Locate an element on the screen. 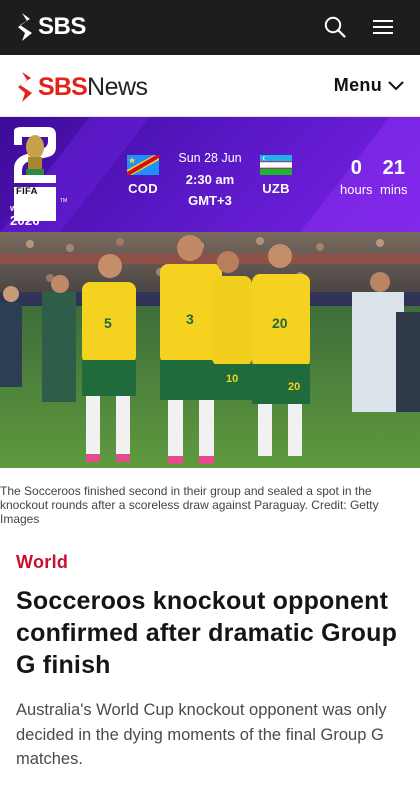  news-header: SBS News Menu is located at coordinates (210, 86).